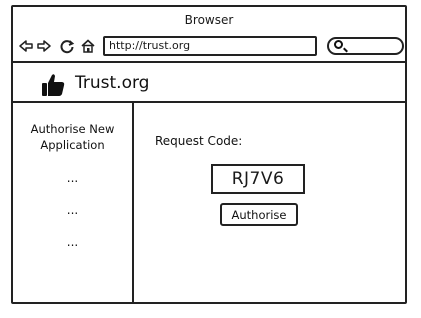  Describe the element at coordinates (338, 44) in the screenshot. I see `search-icon` at that location.